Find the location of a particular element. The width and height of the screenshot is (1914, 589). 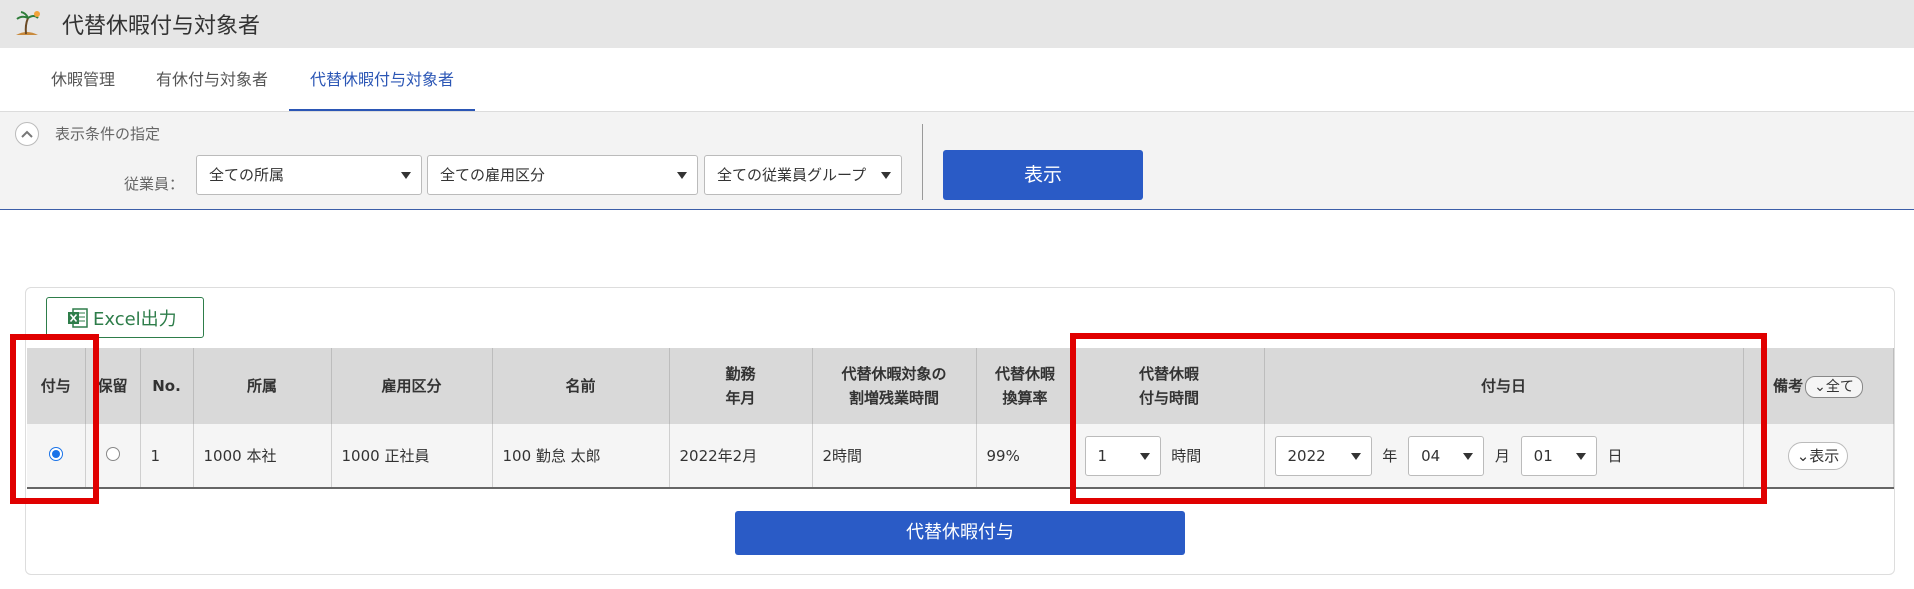

show-button: 表示 is located at coordinates (1043, 175).